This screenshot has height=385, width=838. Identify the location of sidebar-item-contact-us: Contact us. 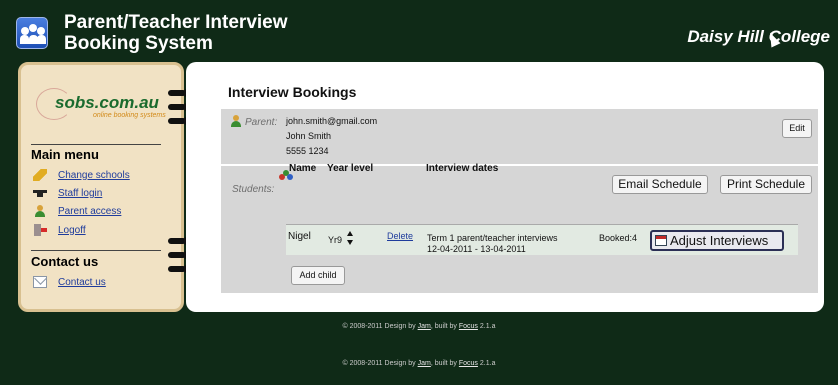
(69, 282).